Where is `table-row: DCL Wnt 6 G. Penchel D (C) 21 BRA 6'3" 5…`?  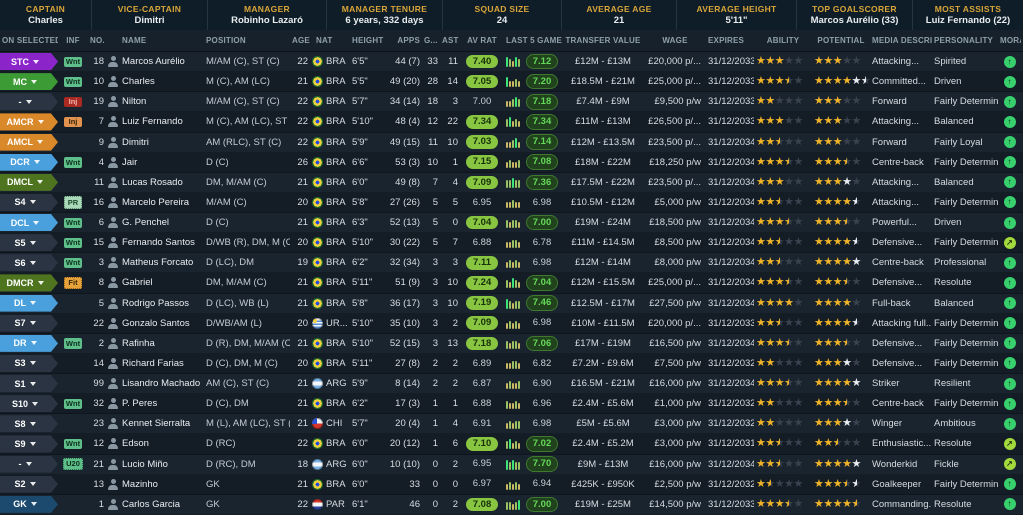 table-row: DCL Wnt 6 G. Penchel D (C) 21 BRA 6'3" 5… is located at coordinates (511, 223).